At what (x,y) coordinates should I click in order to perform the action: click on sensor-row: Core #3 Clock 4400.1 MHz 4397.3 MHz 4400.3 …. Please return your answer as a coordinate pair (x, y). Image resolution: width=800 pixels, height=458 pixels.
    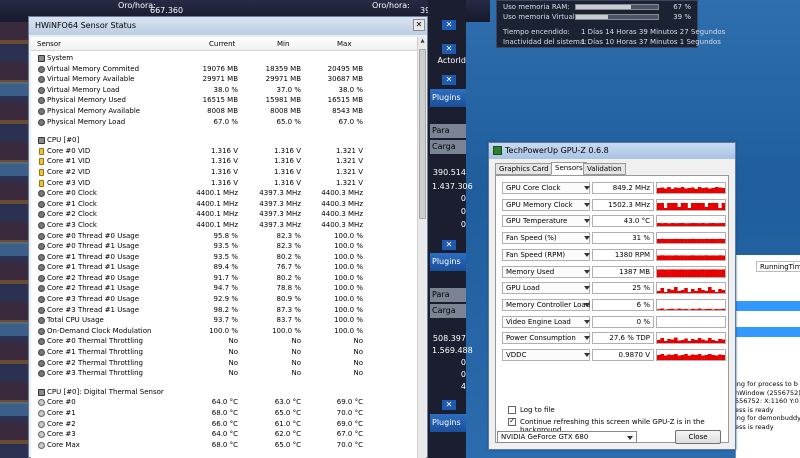
    Looking at the image, I should click on (224, 225).